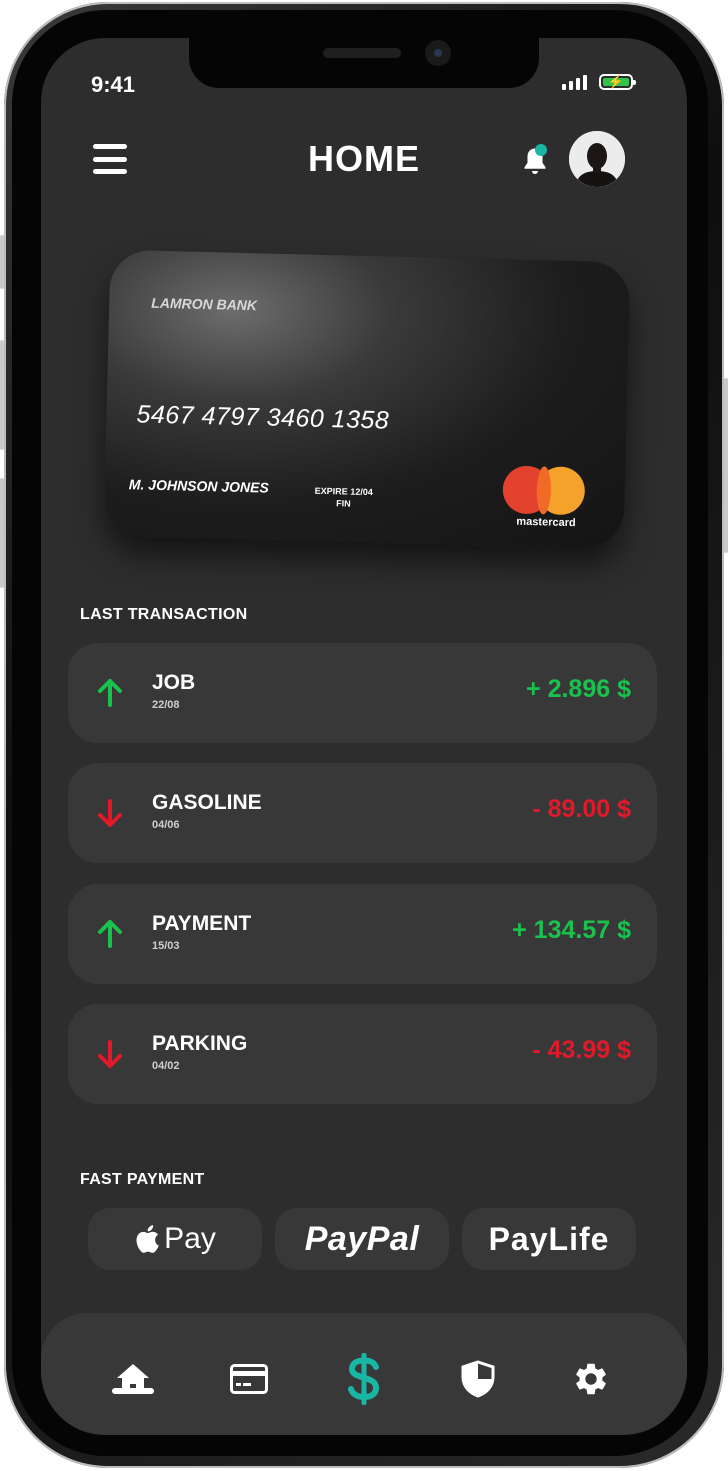  What do you see at coordinates (343, 503) in the screenshot?
I see `fin-label: FIN` at bounding box center [343, 503].